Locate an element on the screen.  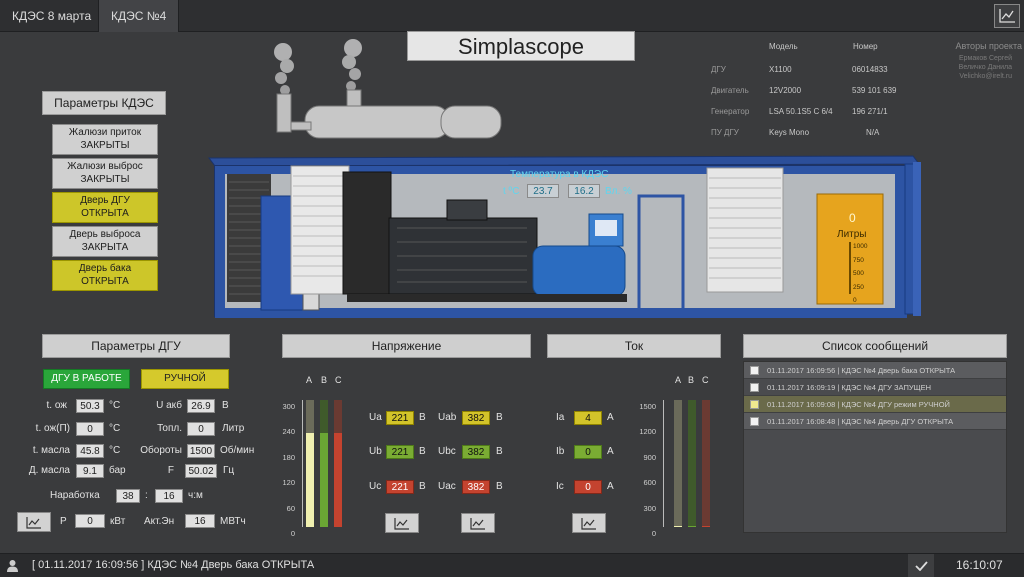
param-label: F is located at coordinates (170, 470).